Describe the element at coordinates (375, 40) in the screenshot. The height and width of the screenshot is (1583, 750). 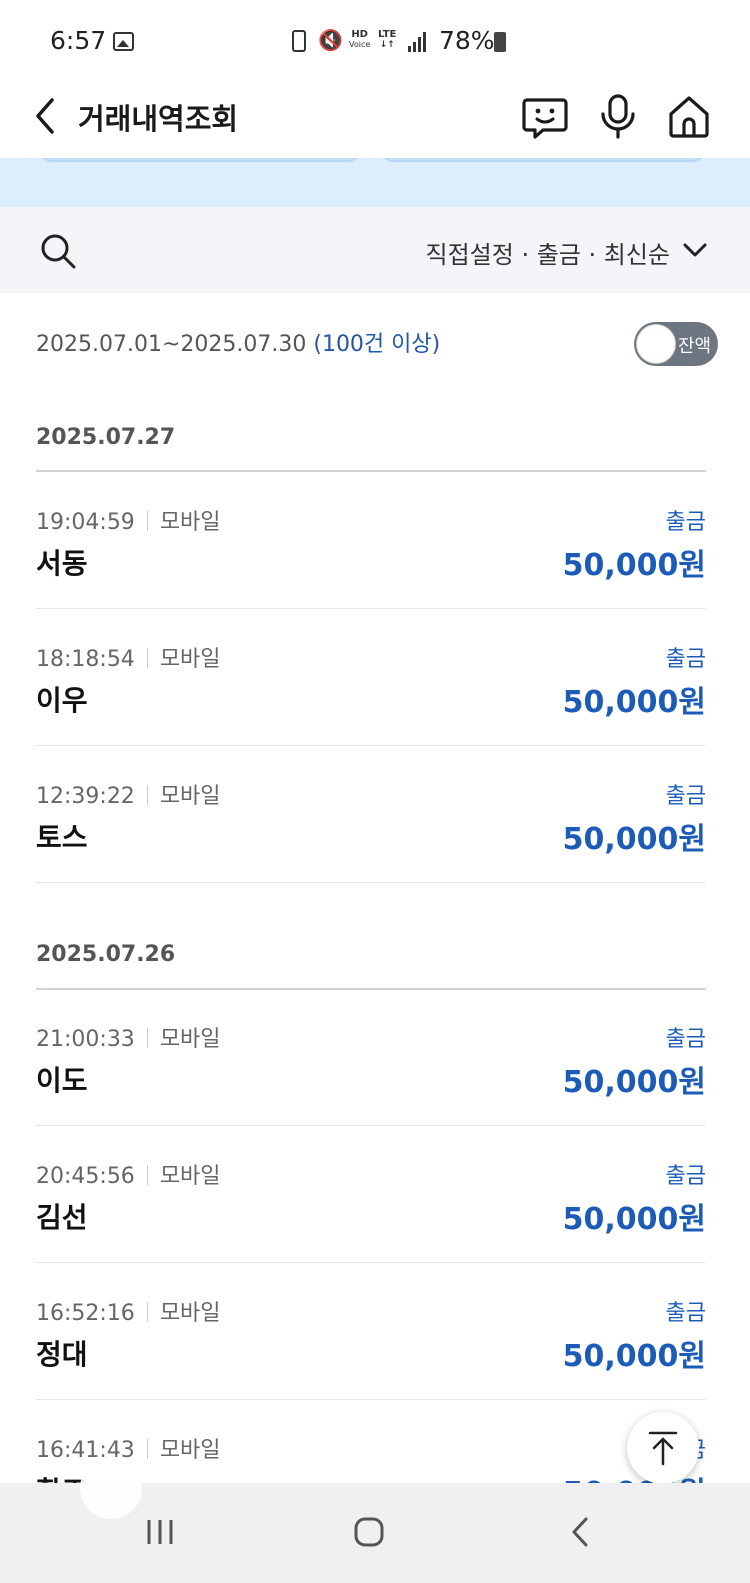
I see `status-bar: 6:57 🔇 HD Voice LTE ↓↑ 78%` at that location.